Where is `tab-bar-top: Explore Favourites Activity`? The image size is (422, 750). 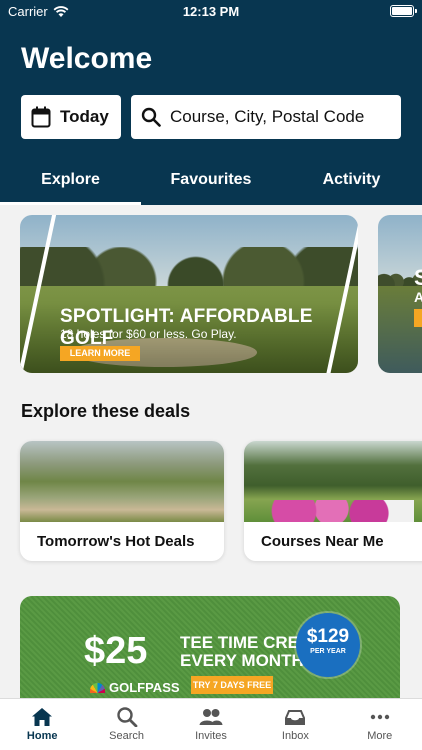 tab-bar-top: Explore Favourites Activity is located at coordinates (211, 182).